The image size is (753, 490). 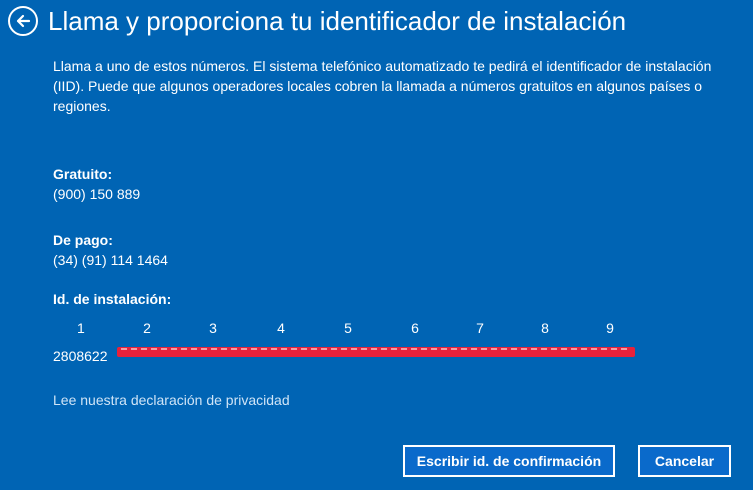 I want to click on back-button, so click(x=23, y=21).